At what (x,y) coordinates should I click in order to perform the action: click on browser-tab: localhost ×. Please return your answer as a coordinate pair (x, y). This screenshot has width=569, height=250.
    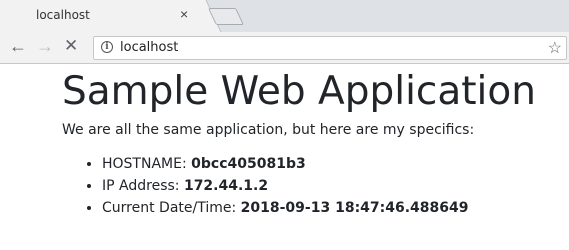
    Looking at the image, I should click on (102, 16).